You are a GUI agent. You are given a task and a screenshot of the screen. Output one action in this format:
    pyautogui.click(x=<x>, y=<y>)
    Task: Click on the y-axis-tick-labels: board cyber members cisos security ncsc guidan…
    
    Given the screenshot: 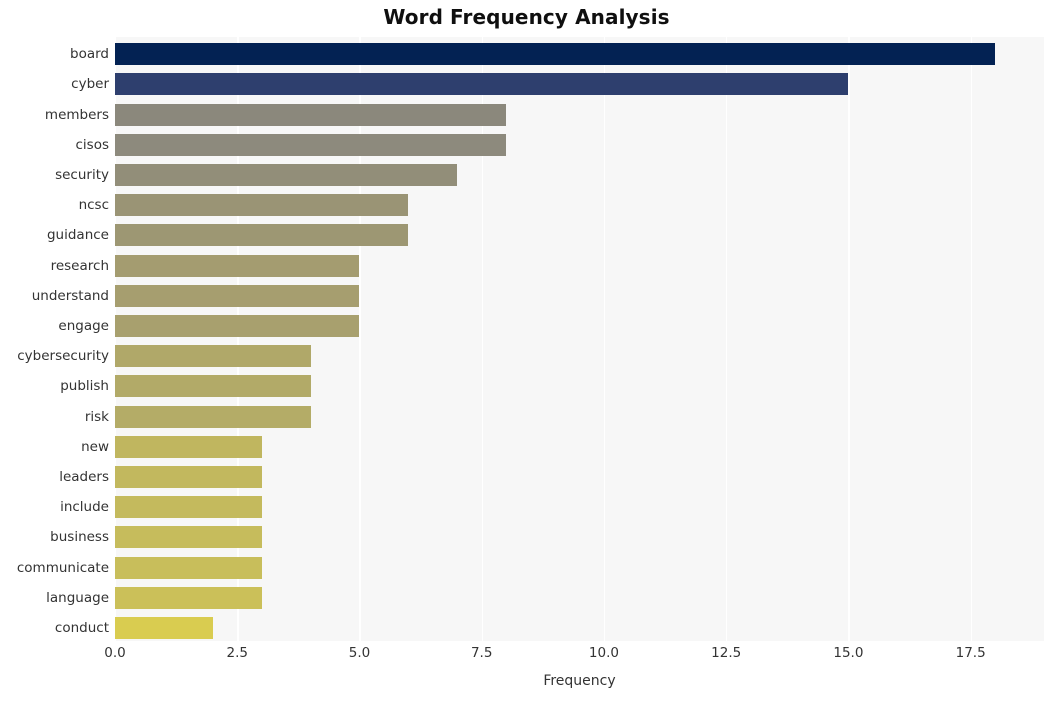 What is the action you would take?
    pyautogui.click(x=54, y=339)
    